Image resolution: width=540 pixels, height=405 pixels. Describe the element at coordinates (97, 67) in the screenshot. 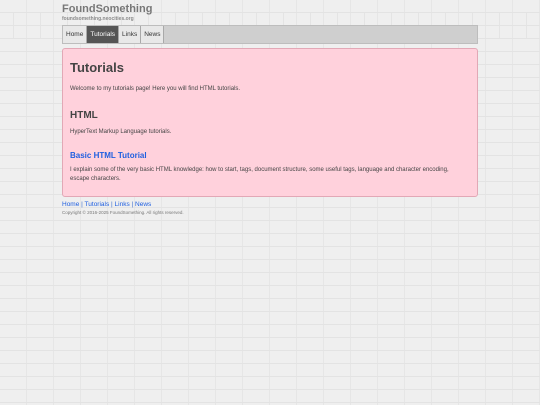

I see `page-title: Tutorials` at that location.